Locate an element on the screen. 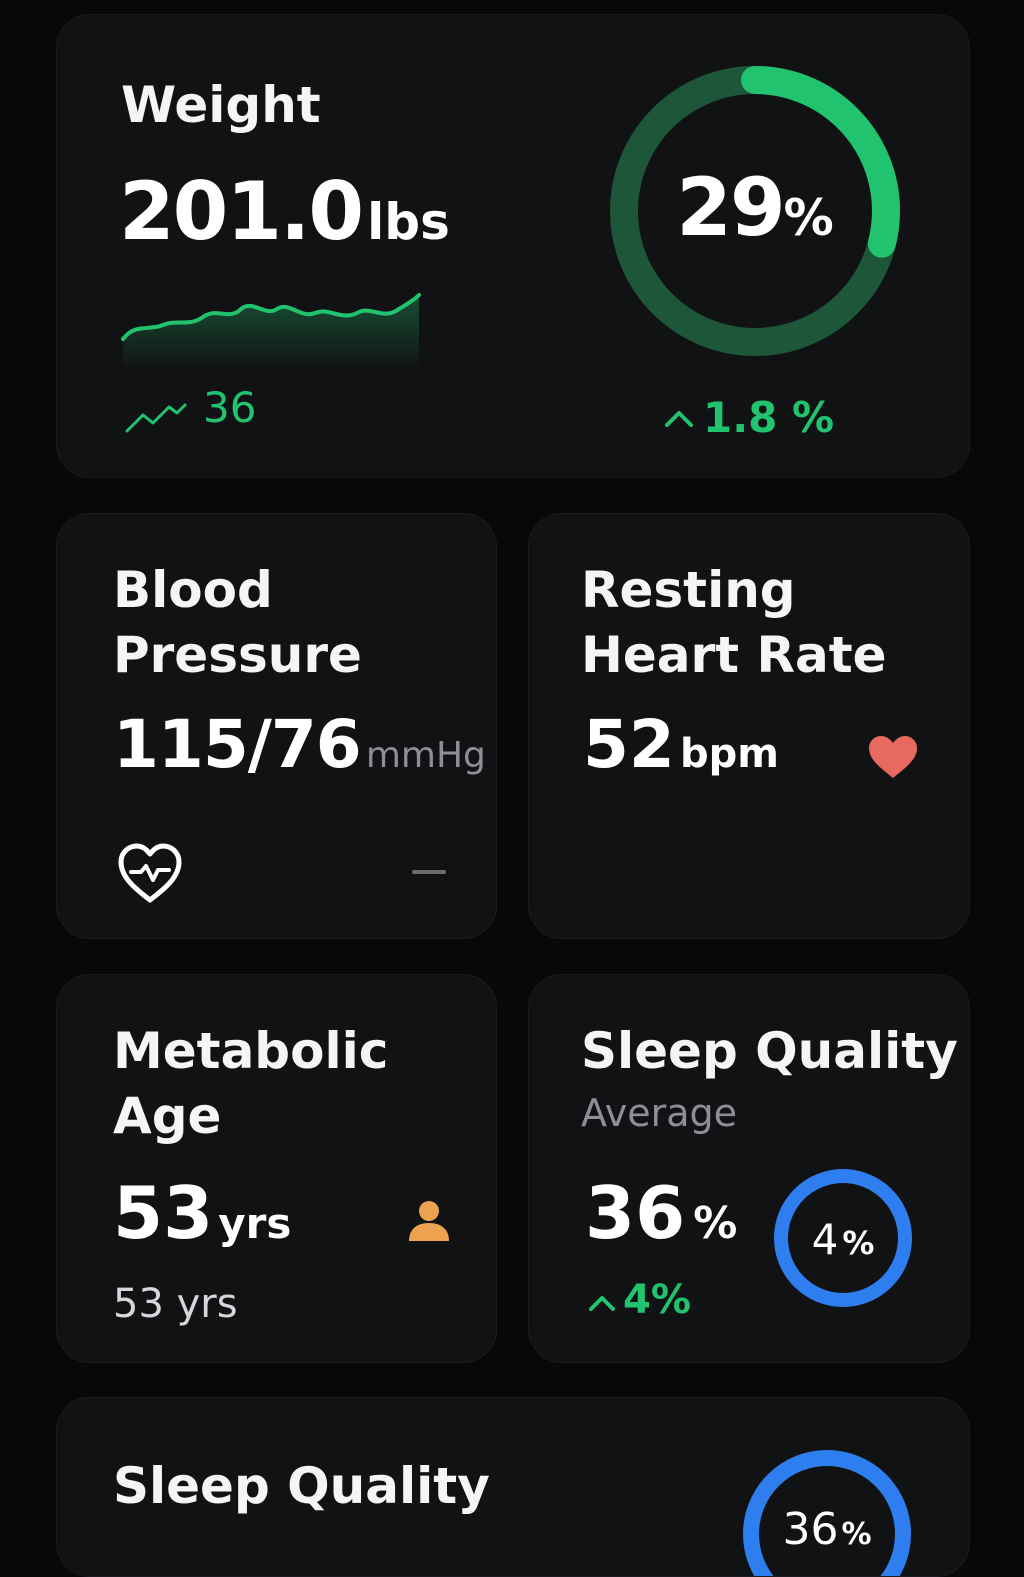 This screenshot has width=1024, height=1577. resting-heart-rate-unit: bpm is located at coordinates (729, 754).